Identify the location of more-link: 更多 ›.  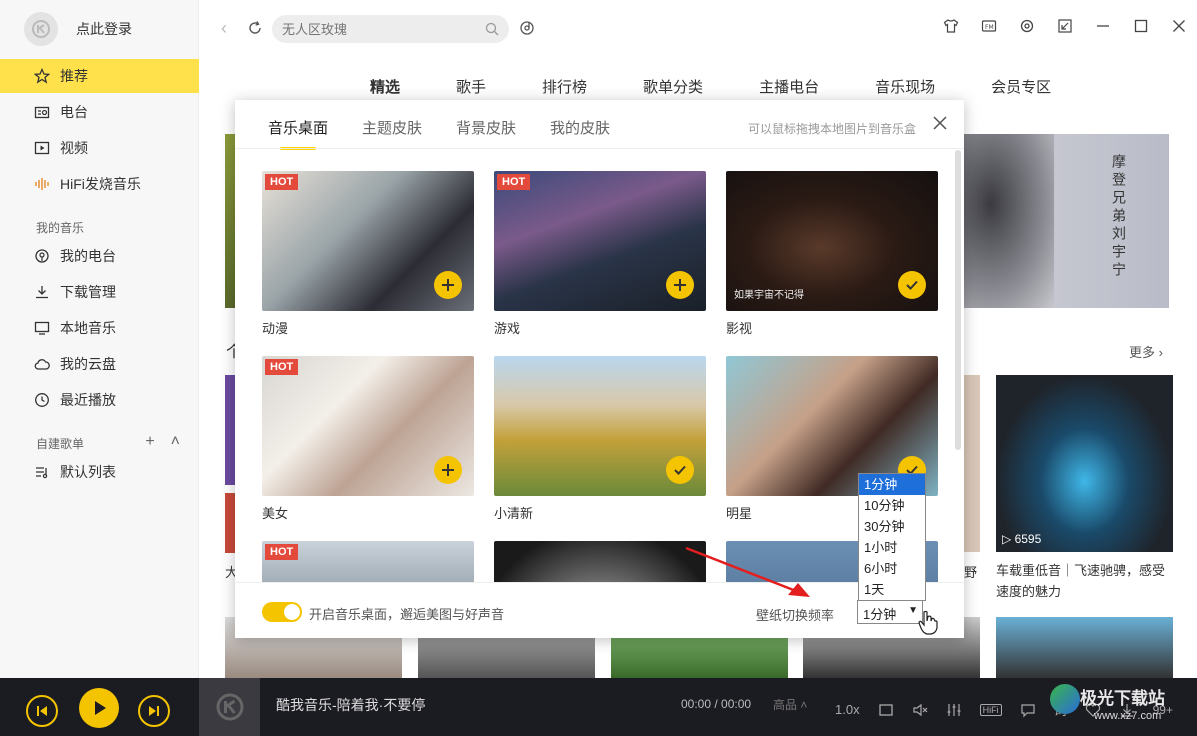
(1146, 351).